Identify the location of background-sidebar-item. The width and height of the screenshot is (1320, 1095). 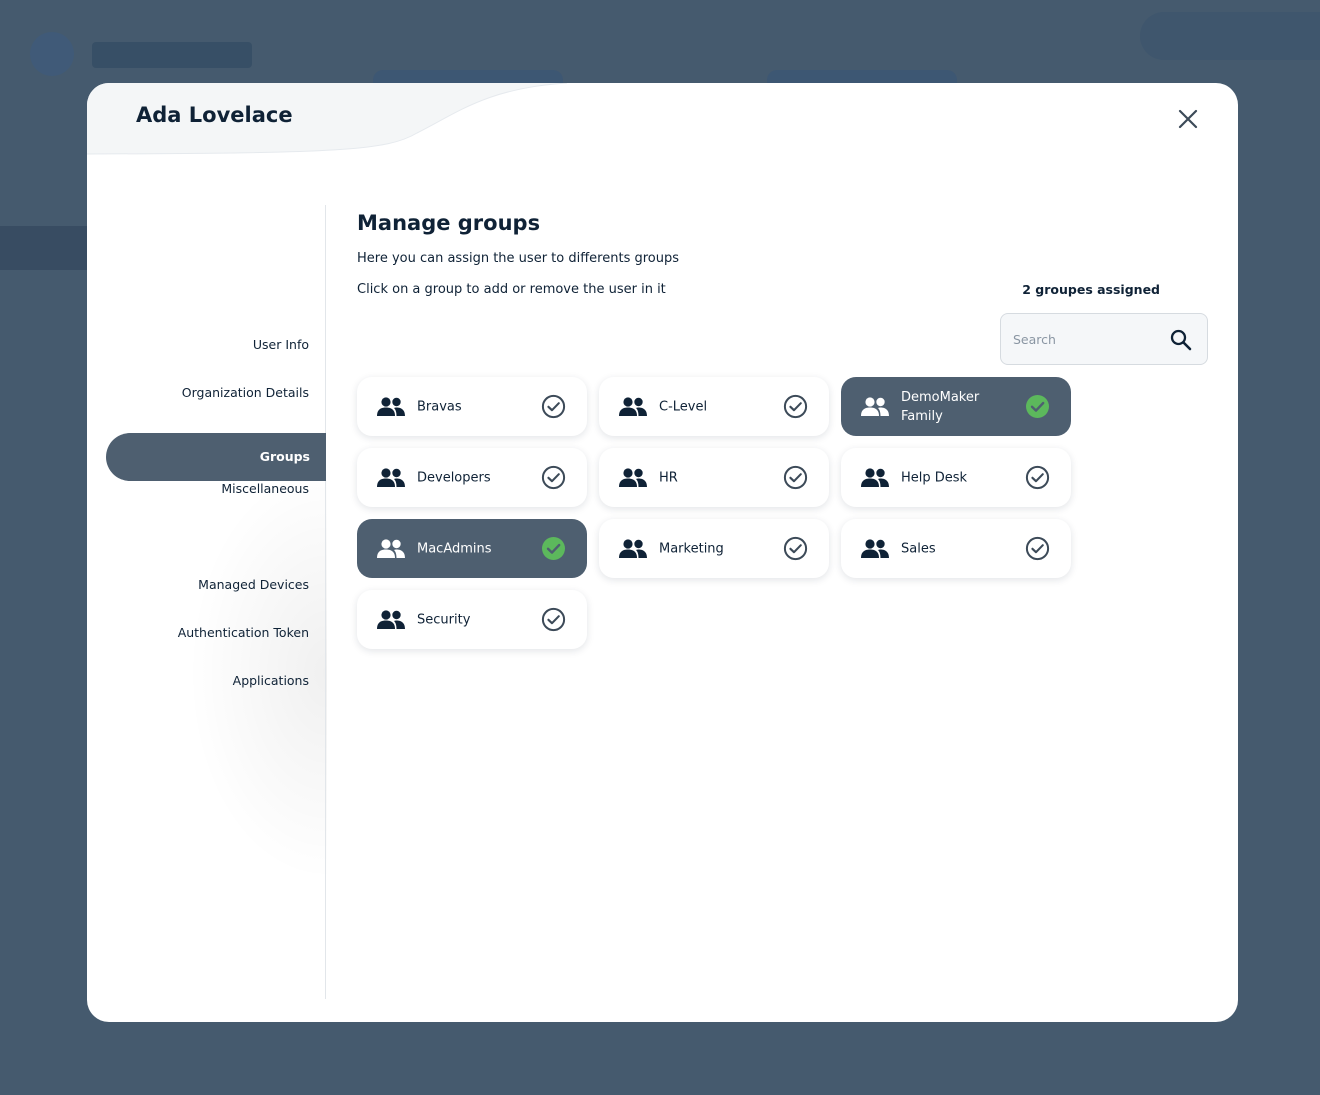
(50, 248).